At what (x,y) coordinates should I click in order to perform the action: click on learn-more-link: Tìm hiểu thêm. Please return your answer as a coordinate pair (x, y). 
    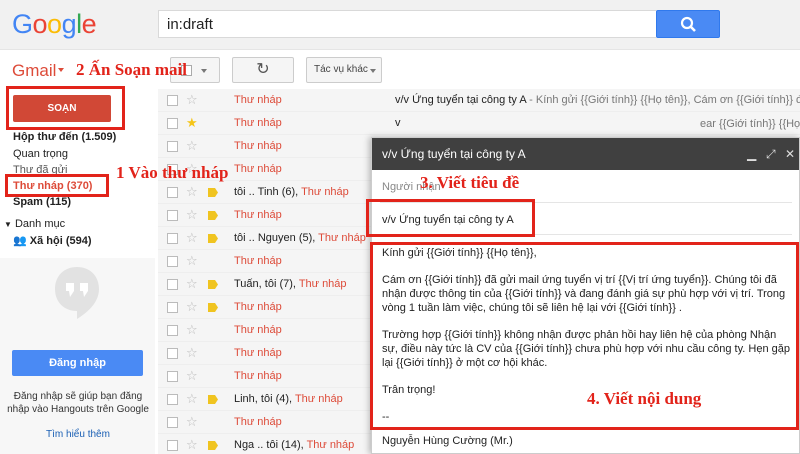
    Looking at the image, I should click on (78, 434).